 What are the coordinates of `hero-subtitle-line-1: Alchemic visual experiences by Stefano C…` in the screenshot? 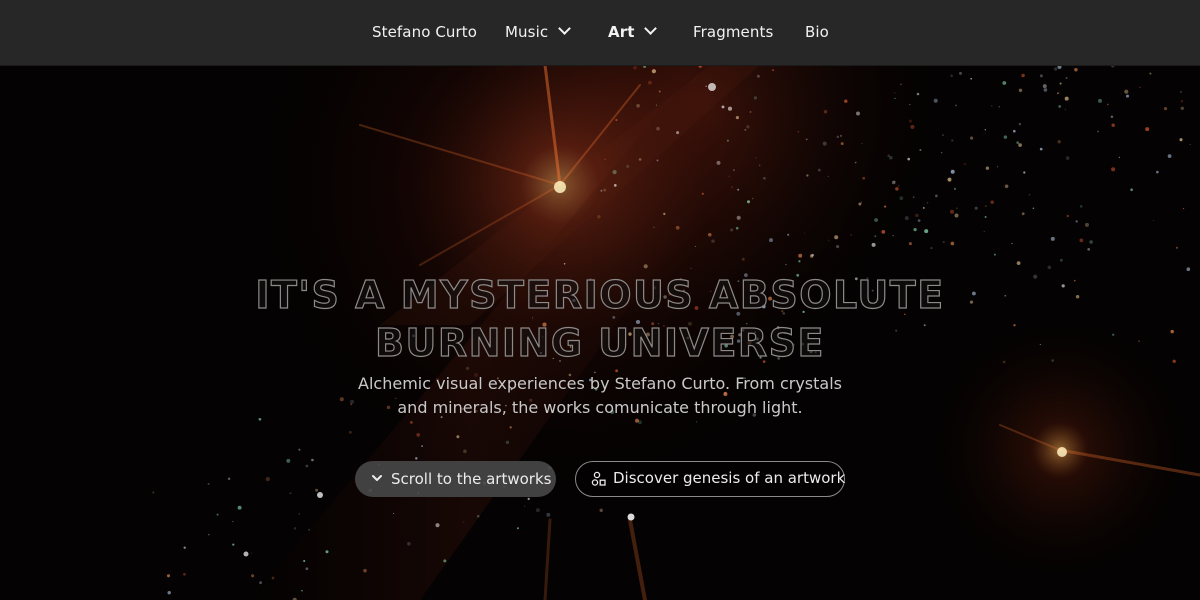 It's located at (600, 383).